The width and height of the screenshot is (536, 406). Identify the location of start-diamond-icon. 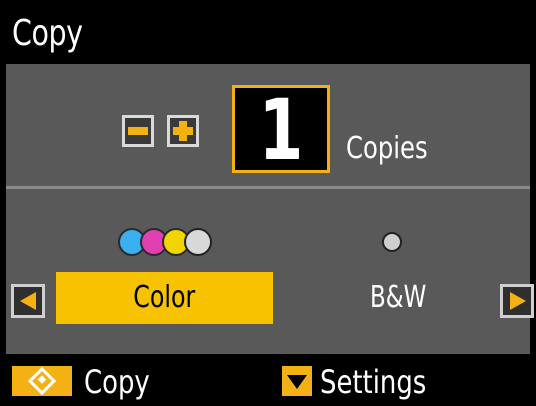
(42, 381).